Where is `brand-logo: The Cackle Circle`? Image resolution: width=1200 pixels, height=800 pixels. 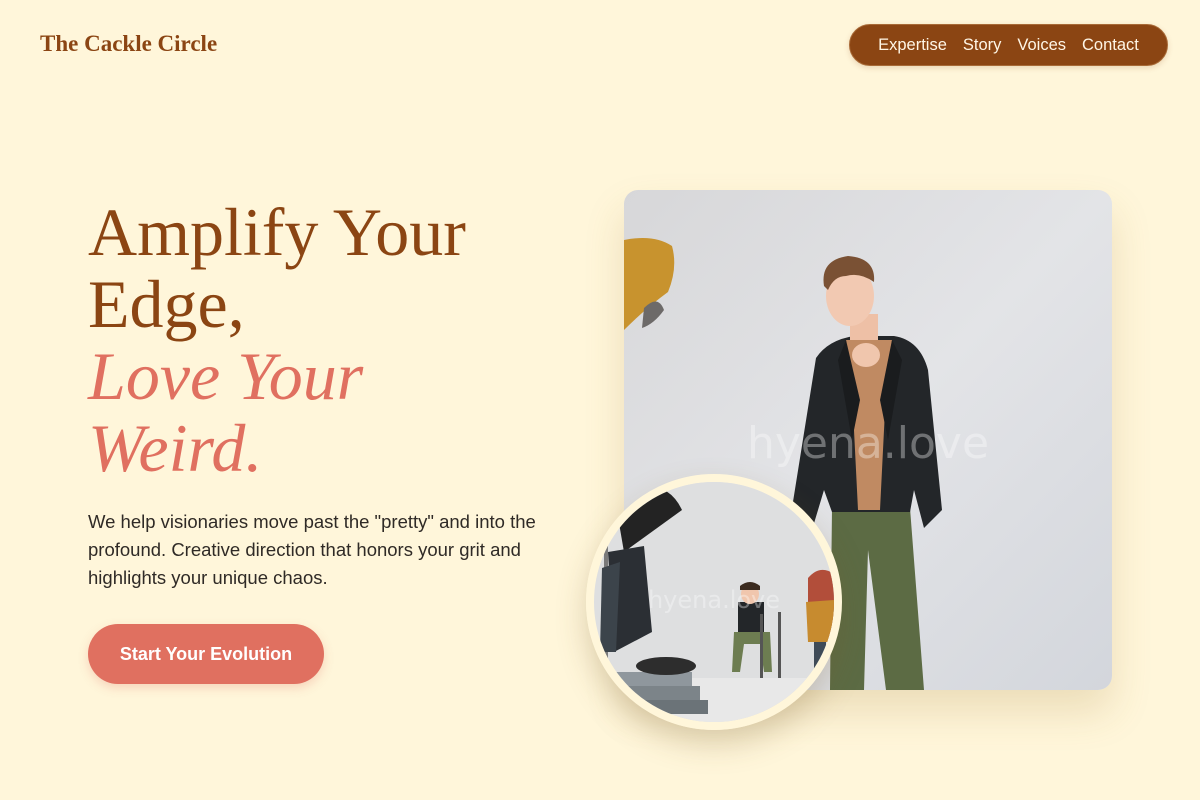 brand-logo: The Cackle Circle is located at coordinates (128, 44).